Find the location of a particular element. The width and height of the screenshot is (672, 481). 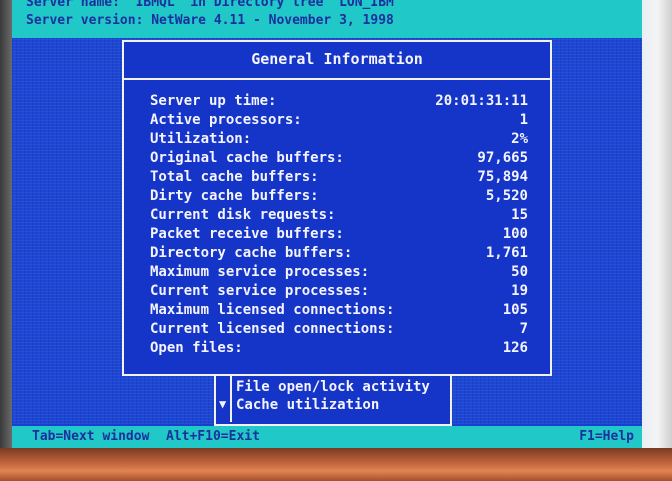

stat-label: Total cache buffers: is located at coordinates (234, 177).